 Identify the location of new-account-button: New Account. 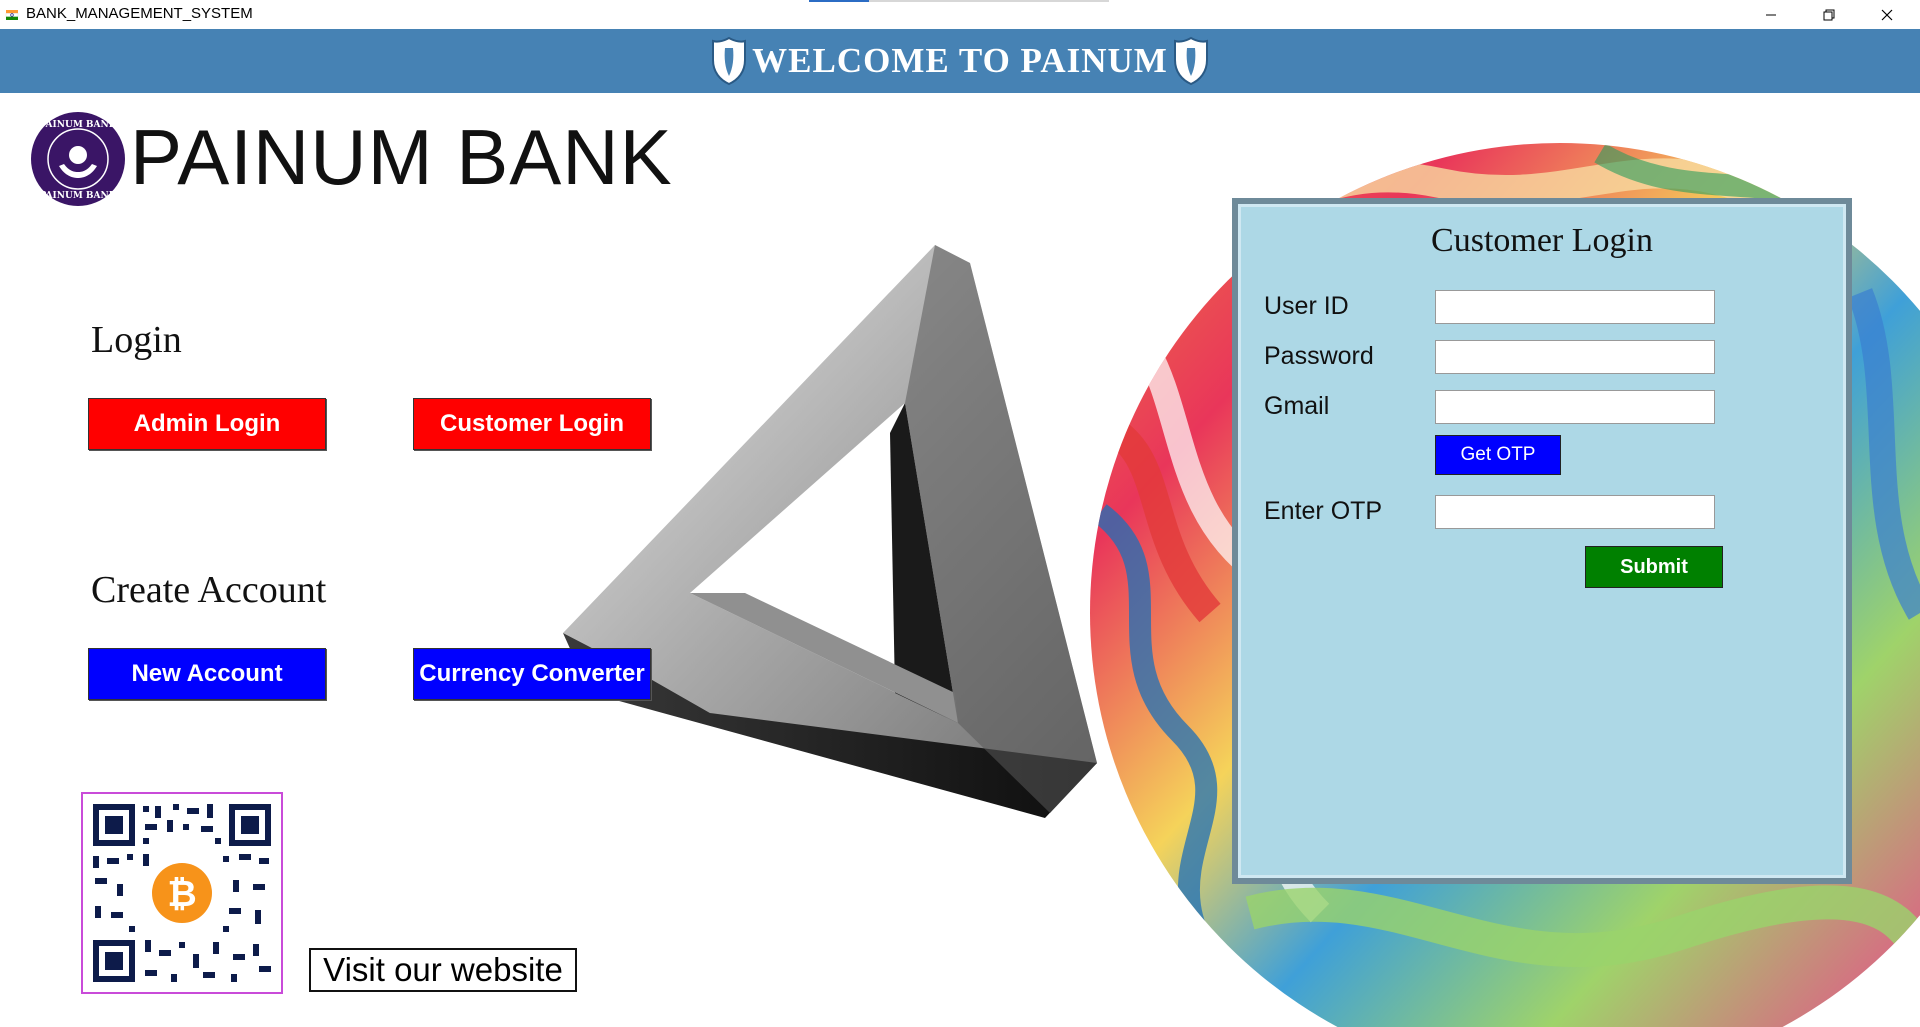
(207, 674).